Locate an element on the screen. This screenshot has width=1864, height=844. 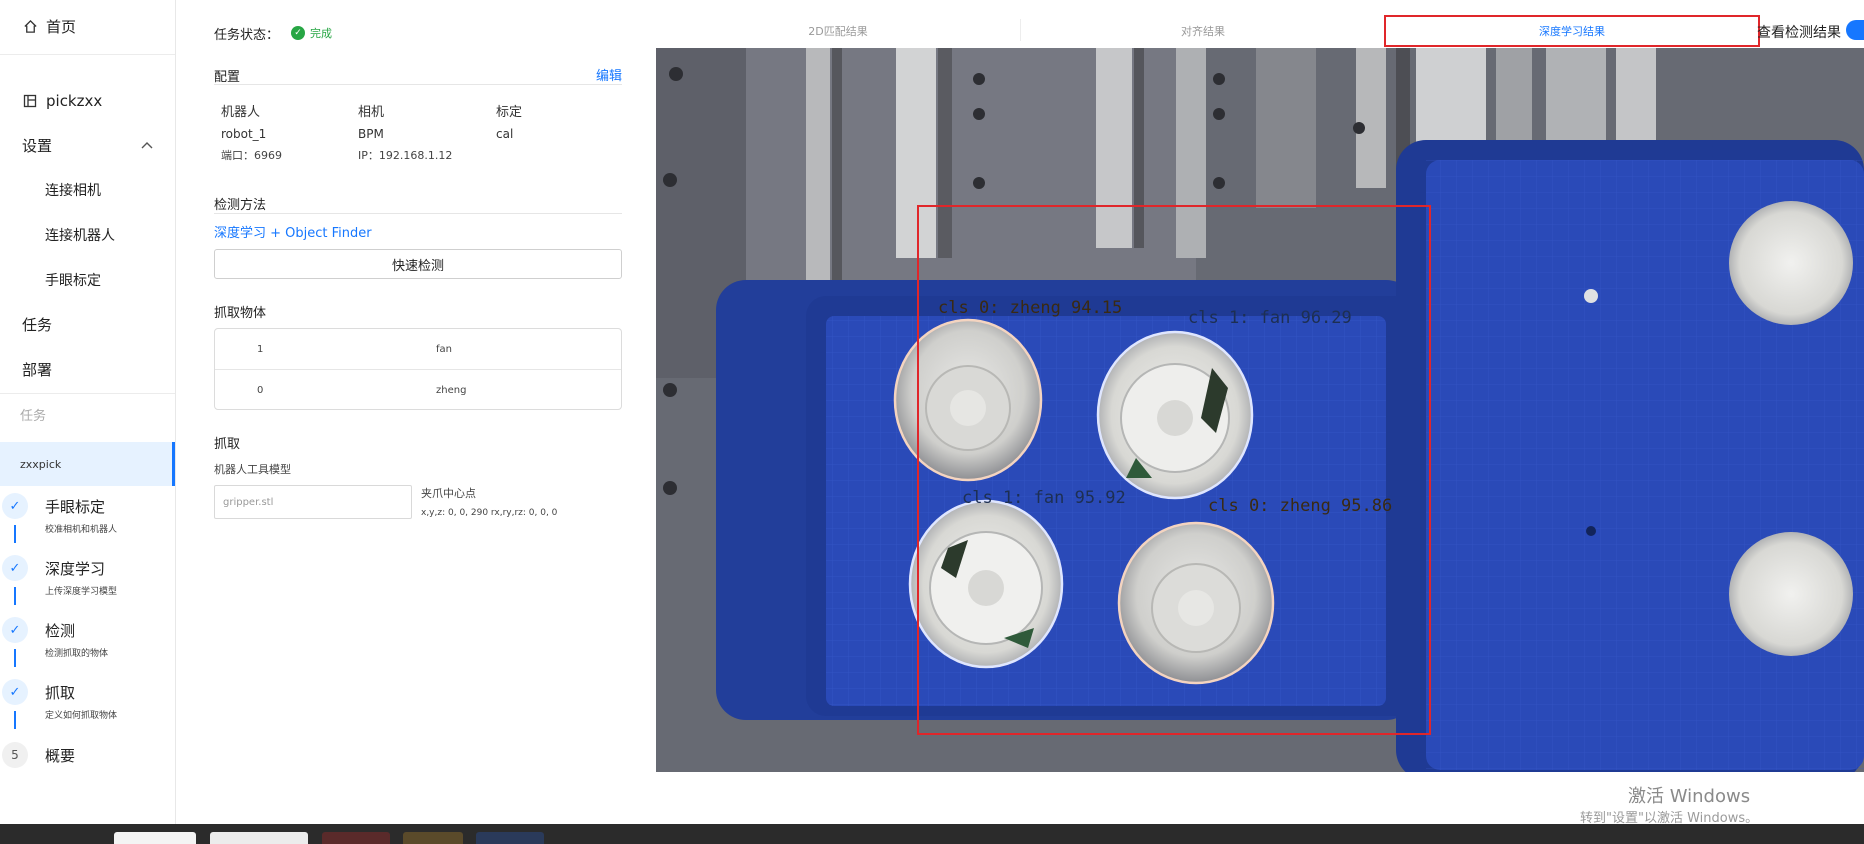
tab-2d-match: 2D匹配结果 is located at coordinates (838, 31).